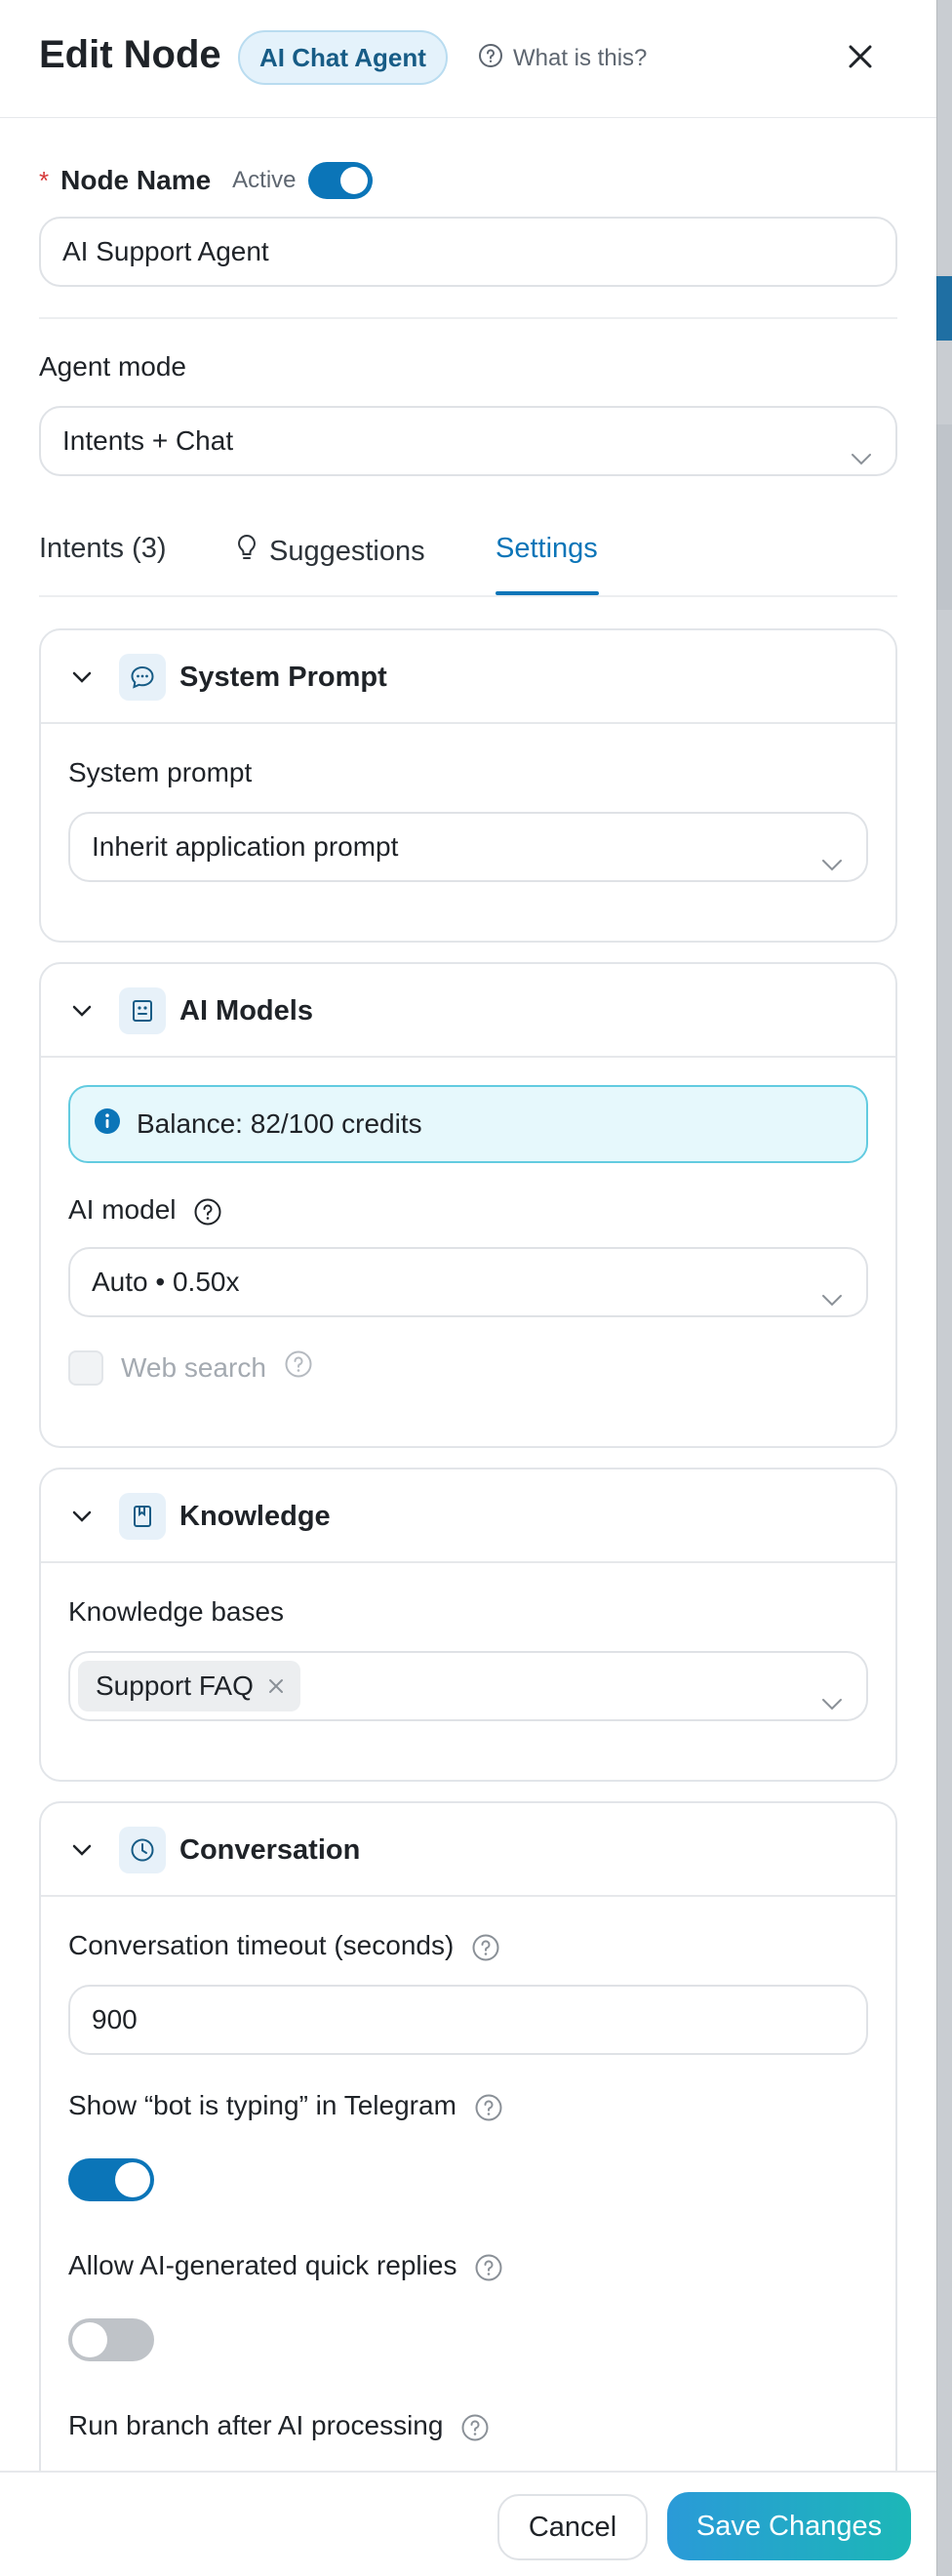 The width and height of the screenshot is (952, 2576). I want to click on close-button, so click(860, 58).